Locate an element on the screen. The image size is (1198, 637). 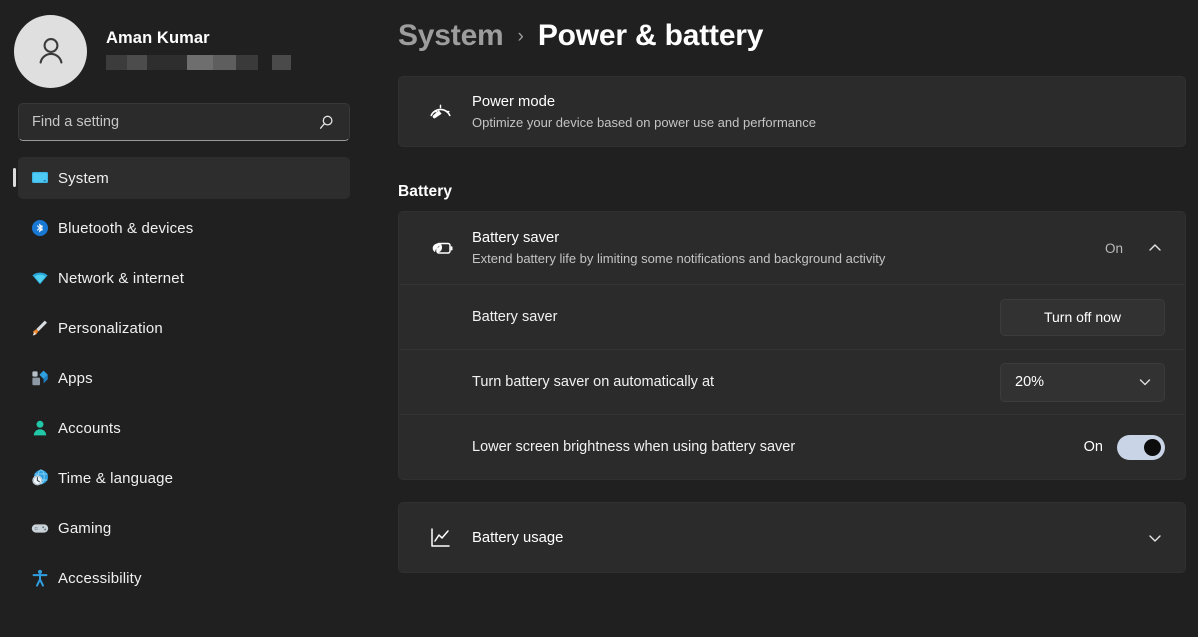
battery-saver-toggle-row: Battery saver Turn off now is located at coordinates (792, 316).